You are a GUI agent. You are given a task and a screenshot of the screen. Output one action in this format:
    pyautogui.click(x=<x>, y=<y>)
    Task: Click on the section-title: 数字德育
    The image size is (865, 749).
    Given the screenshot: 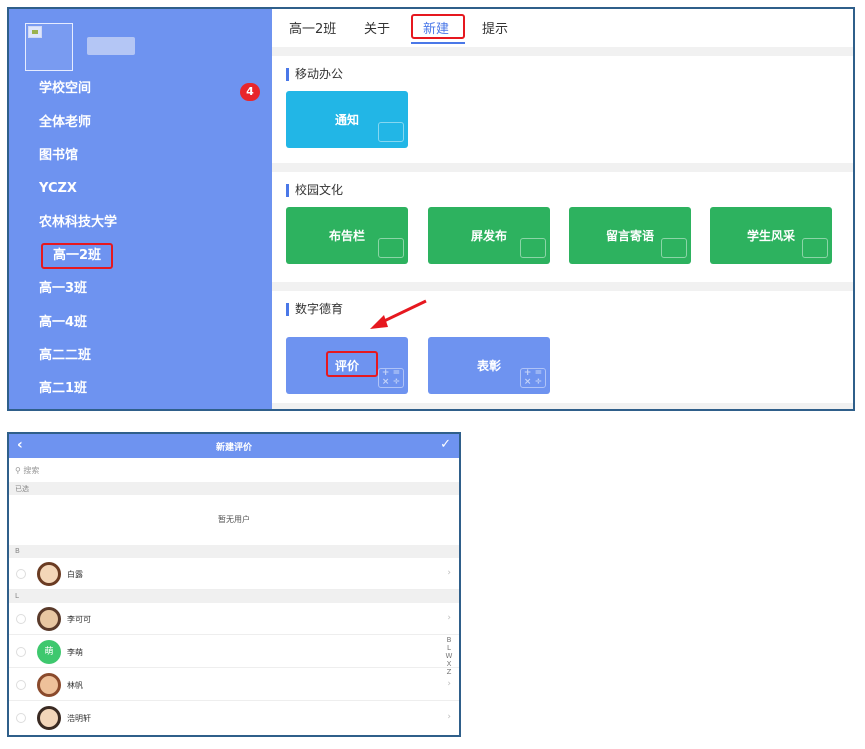 What is the action you would take?
    pyautogui.click(x=314, y=309)
    